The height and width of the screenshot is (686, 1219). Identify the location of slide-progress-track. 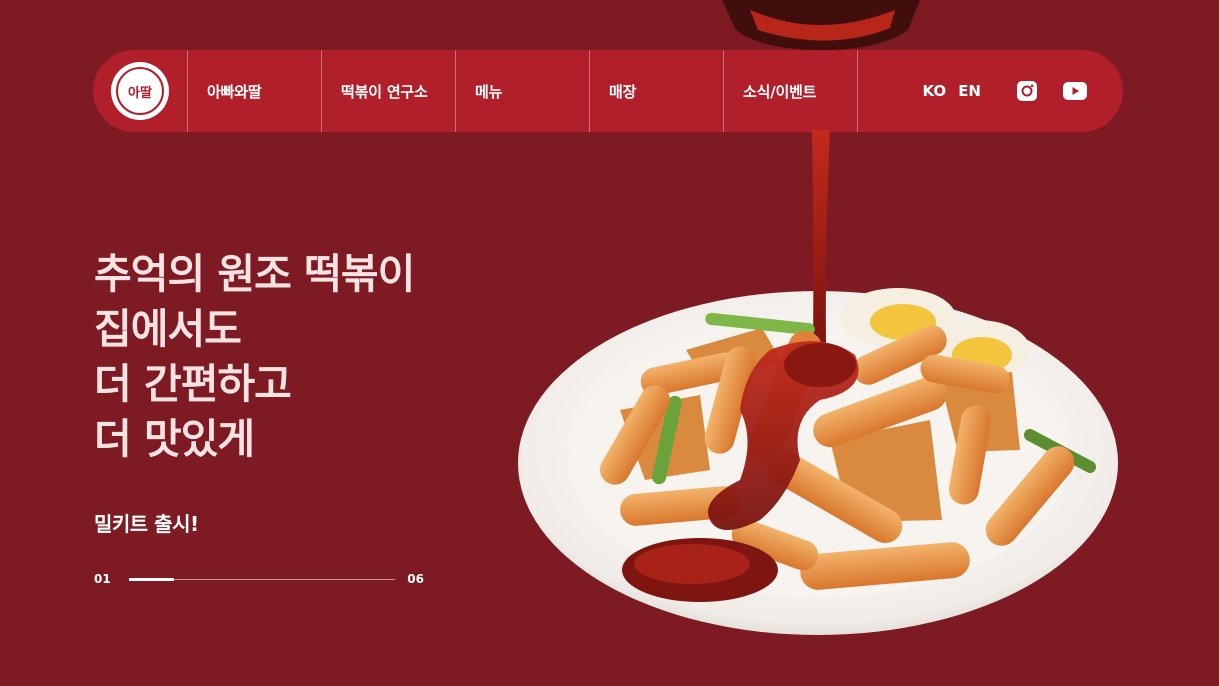
(262, 579).